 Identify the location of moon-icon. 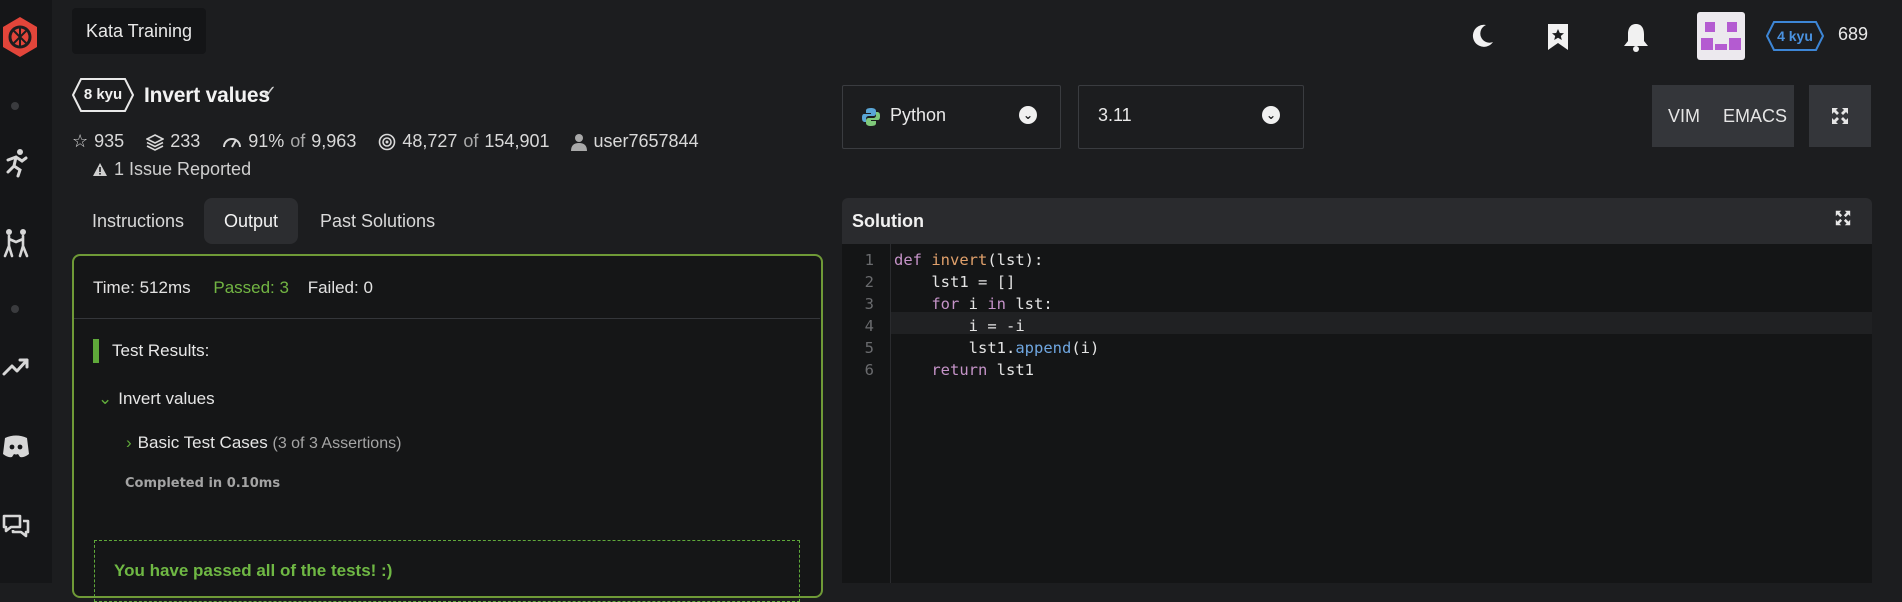
(1482, 36).